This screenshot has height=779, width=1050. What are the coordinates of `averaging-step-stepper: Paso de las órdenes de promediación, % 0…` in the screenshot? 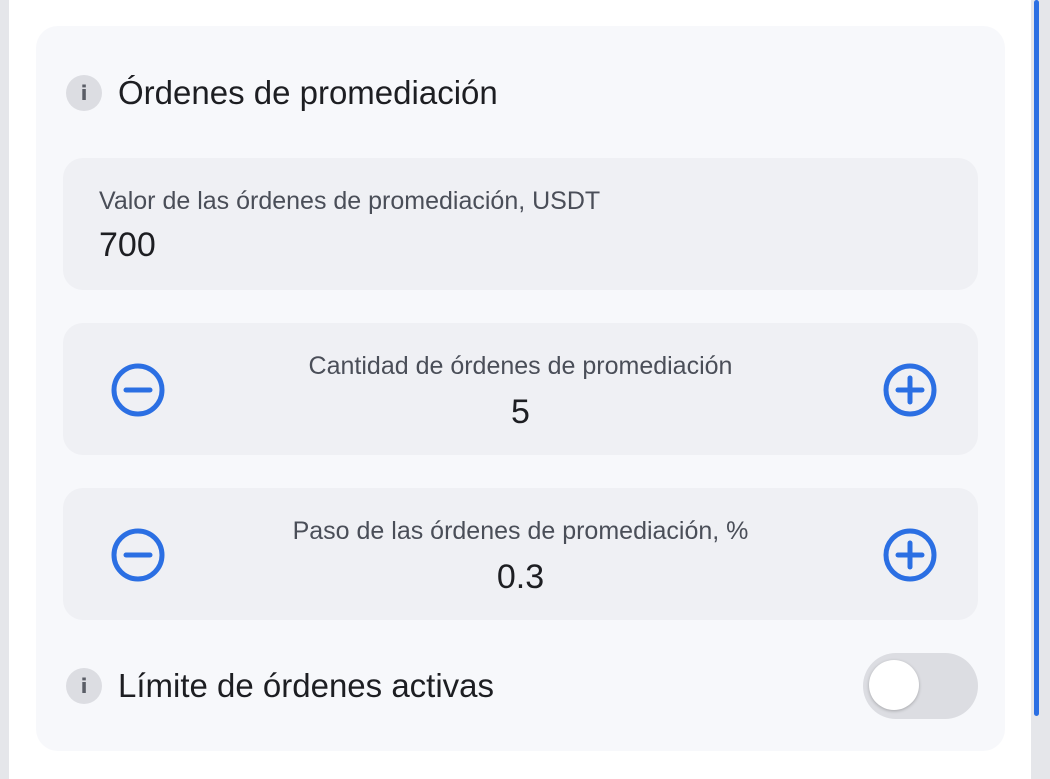 It's located at (520, 554).